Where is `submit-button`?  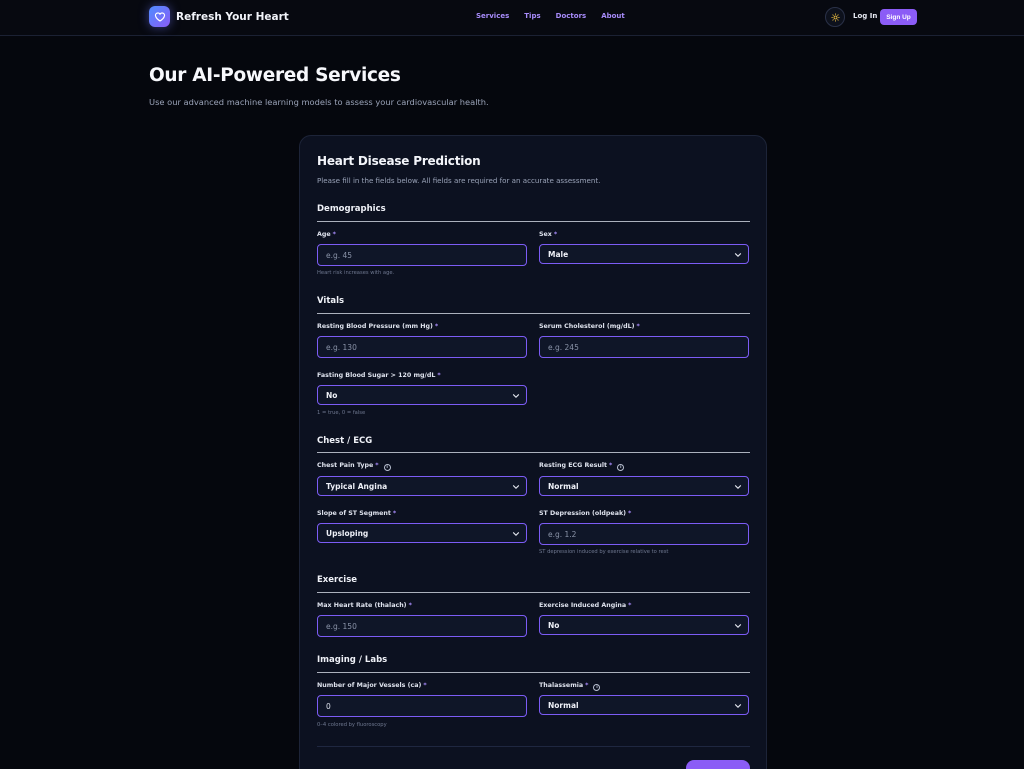
submit-button is located at coordinates (718, 764).